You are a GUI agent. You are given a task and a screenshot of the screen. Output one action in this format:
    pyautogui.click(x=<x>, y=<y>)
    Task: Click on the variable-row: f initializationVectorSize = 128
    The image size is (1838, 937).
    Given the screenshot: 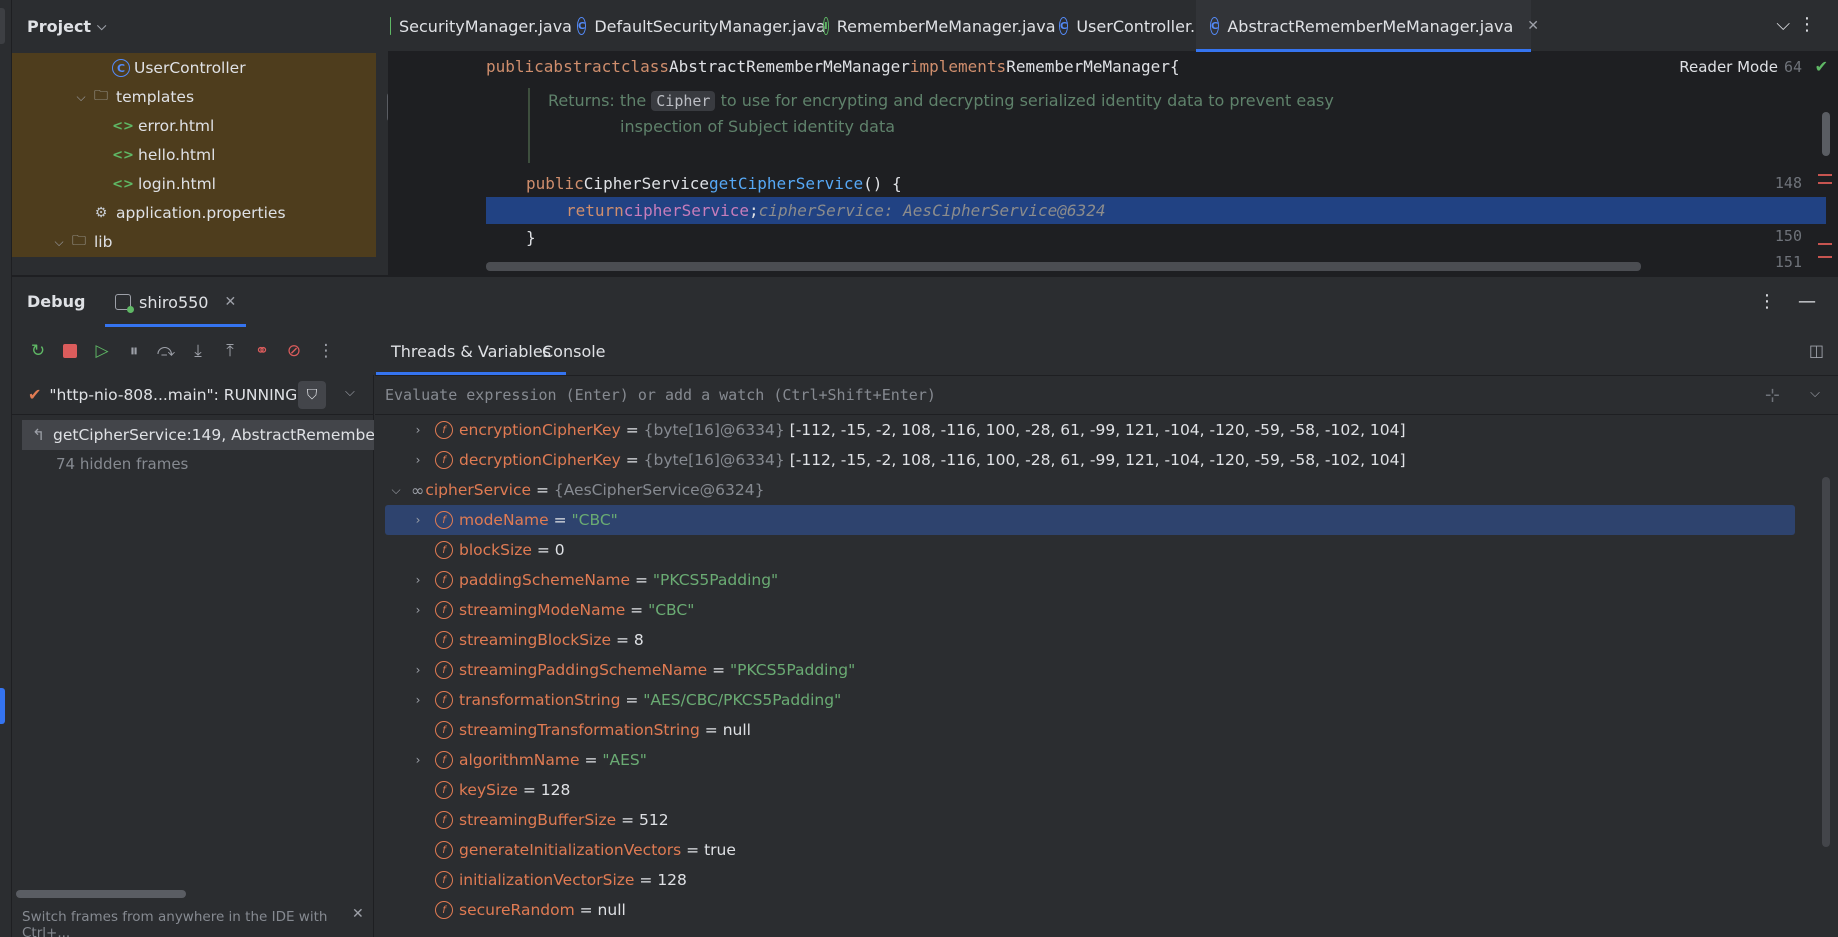 What is the action you would take?
    pyautogui.click(x=1100, y=880)
    